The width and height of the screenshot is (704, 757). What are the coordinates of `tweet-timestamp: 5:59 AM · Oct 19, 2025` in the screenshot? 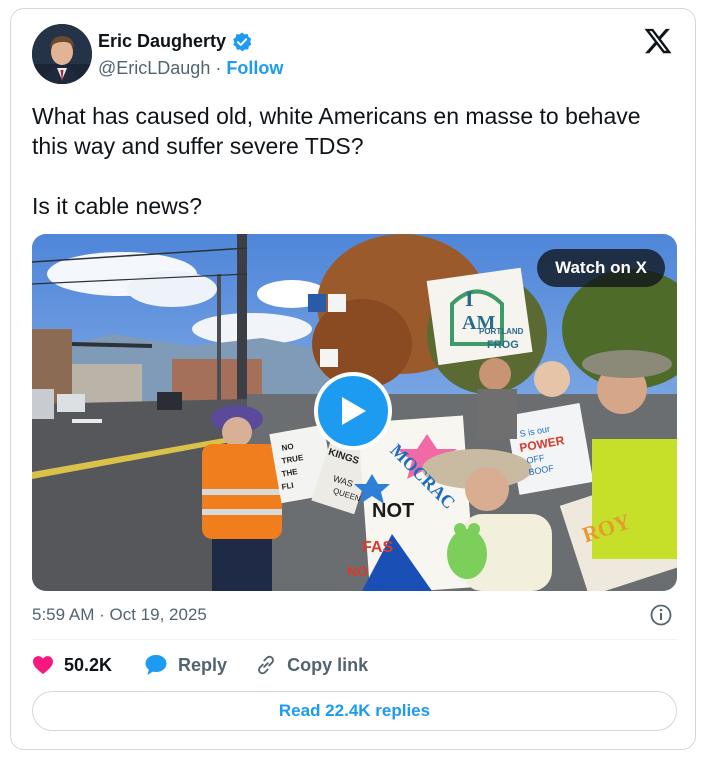 It's located at (119, 615).